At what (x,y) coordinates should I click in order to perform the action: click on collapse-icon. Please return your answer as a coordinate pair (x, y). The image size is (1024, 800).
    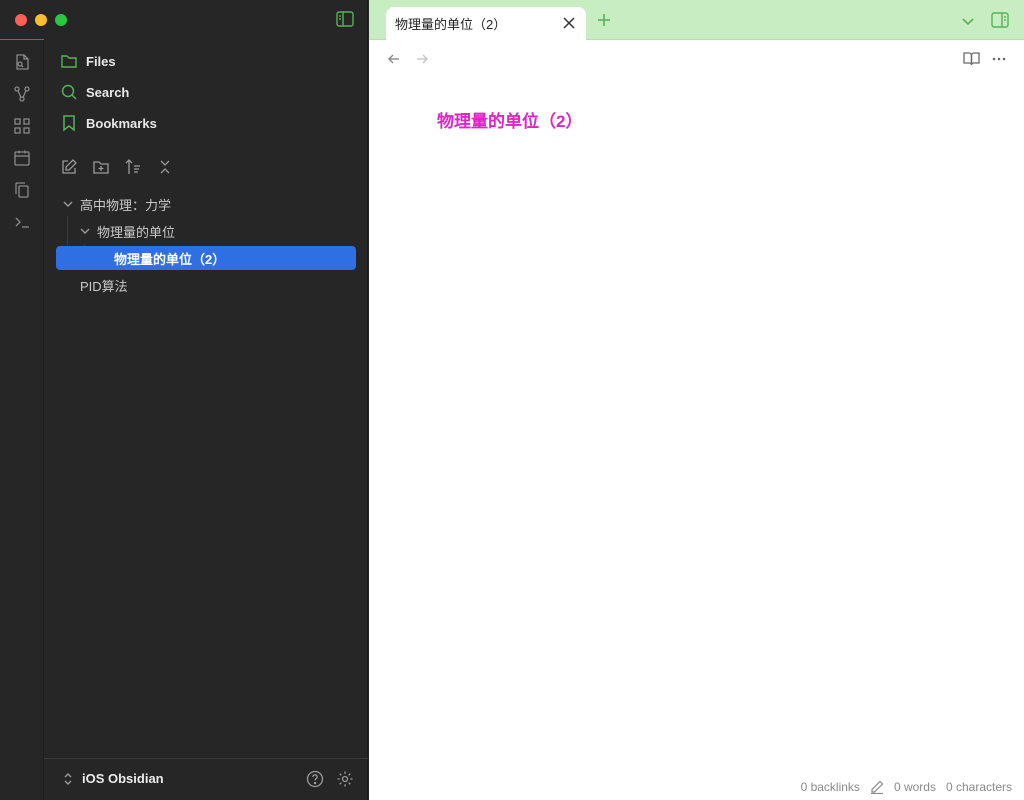
    Looking at the image, I should click on (165, 167).